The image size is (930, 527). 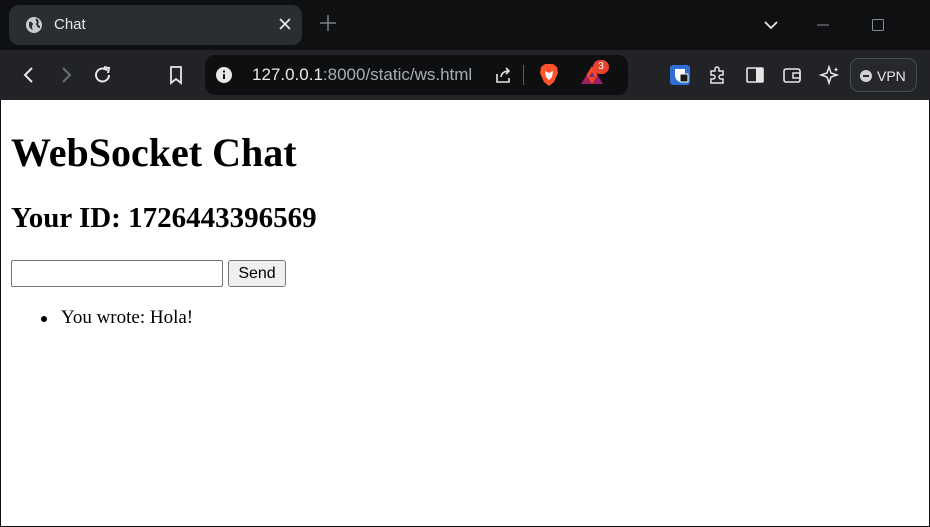 What do you see at coordinates (287, 74) in the screenshot?
I see `url-host: 127.0.0.1` at bounding box center [287, 74].